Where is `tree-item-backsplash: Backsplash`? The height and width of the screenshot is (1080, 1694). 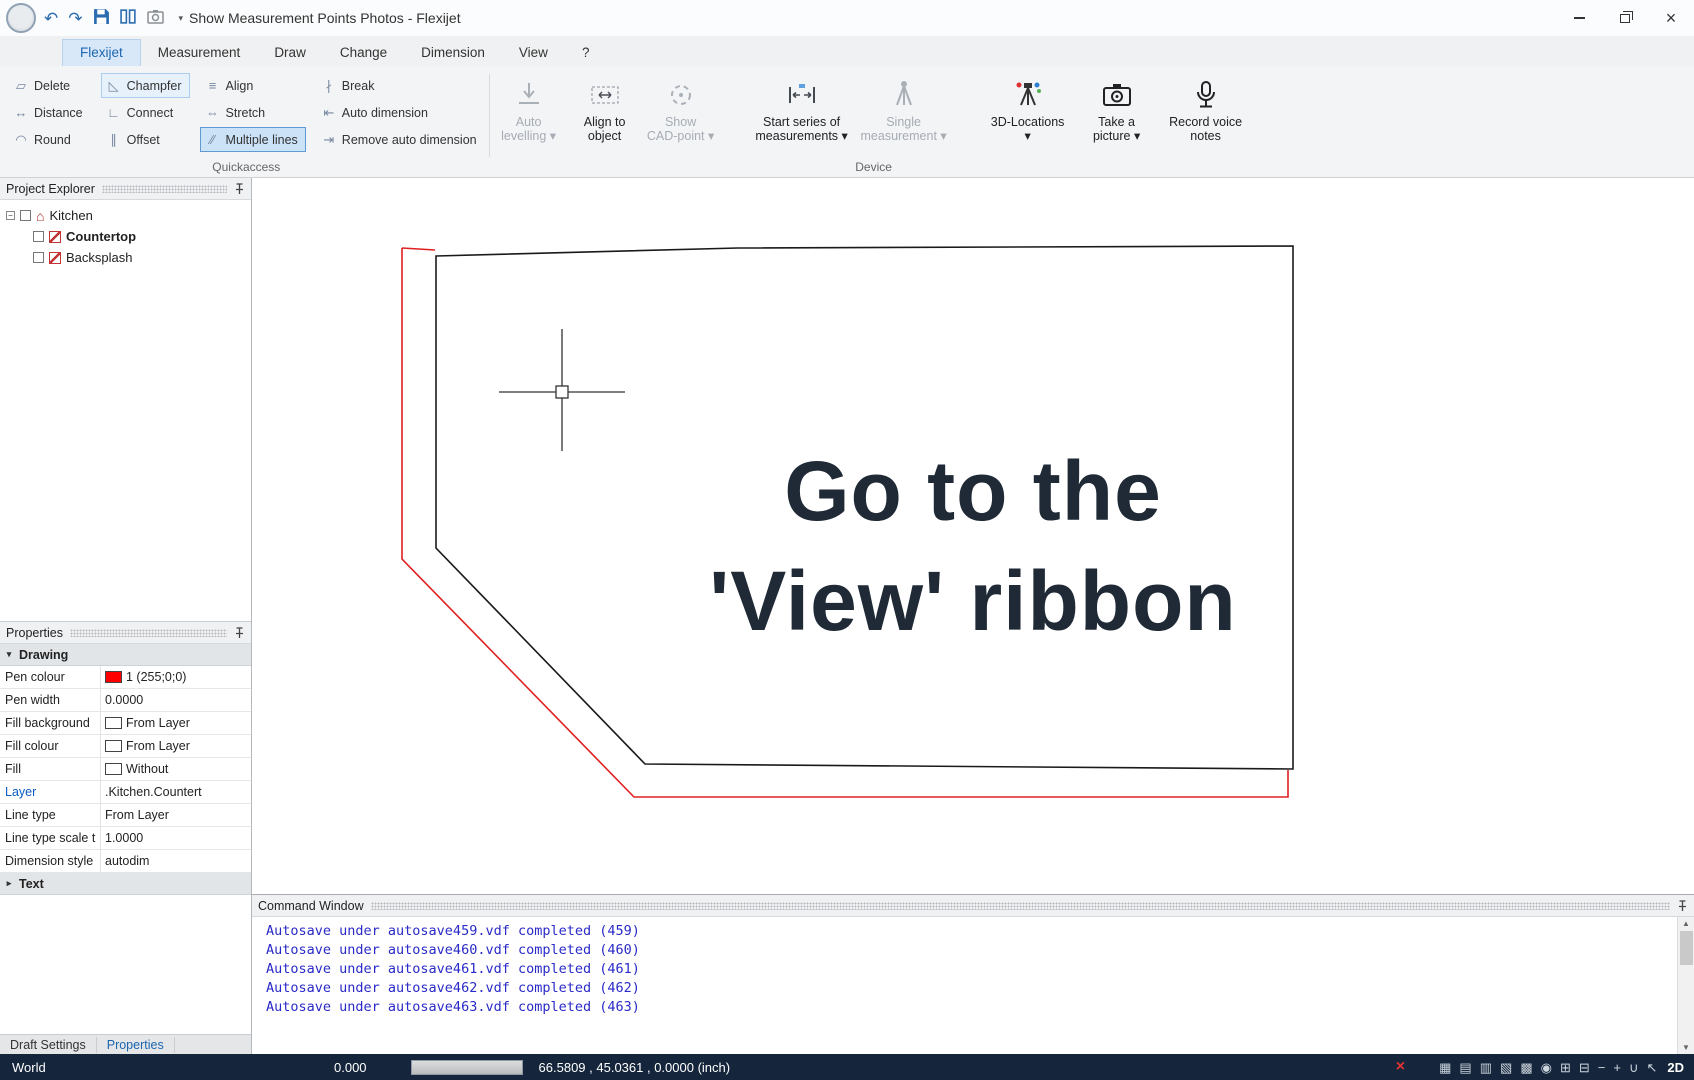
tree-item-backsplash: Backsplash is located at coordinates (128, 257).